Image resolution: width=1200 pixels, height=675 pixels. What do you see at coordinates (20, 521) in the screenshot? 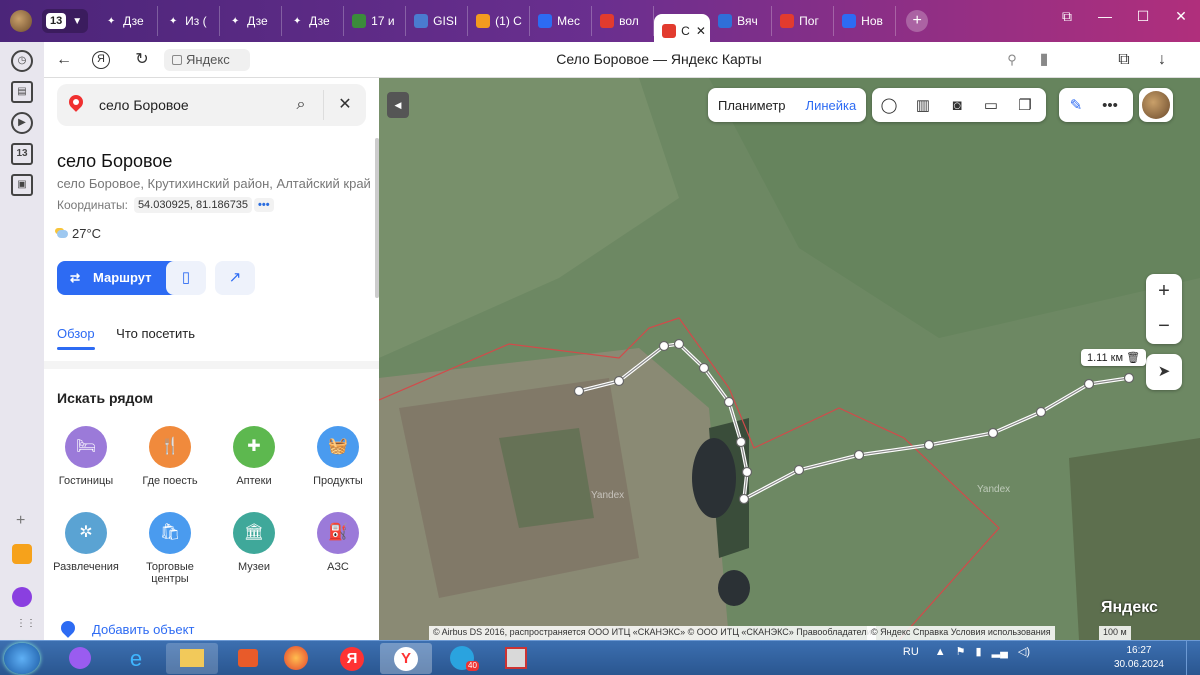
I see `add-panel-icon: +` at bounding box center [20, 521].